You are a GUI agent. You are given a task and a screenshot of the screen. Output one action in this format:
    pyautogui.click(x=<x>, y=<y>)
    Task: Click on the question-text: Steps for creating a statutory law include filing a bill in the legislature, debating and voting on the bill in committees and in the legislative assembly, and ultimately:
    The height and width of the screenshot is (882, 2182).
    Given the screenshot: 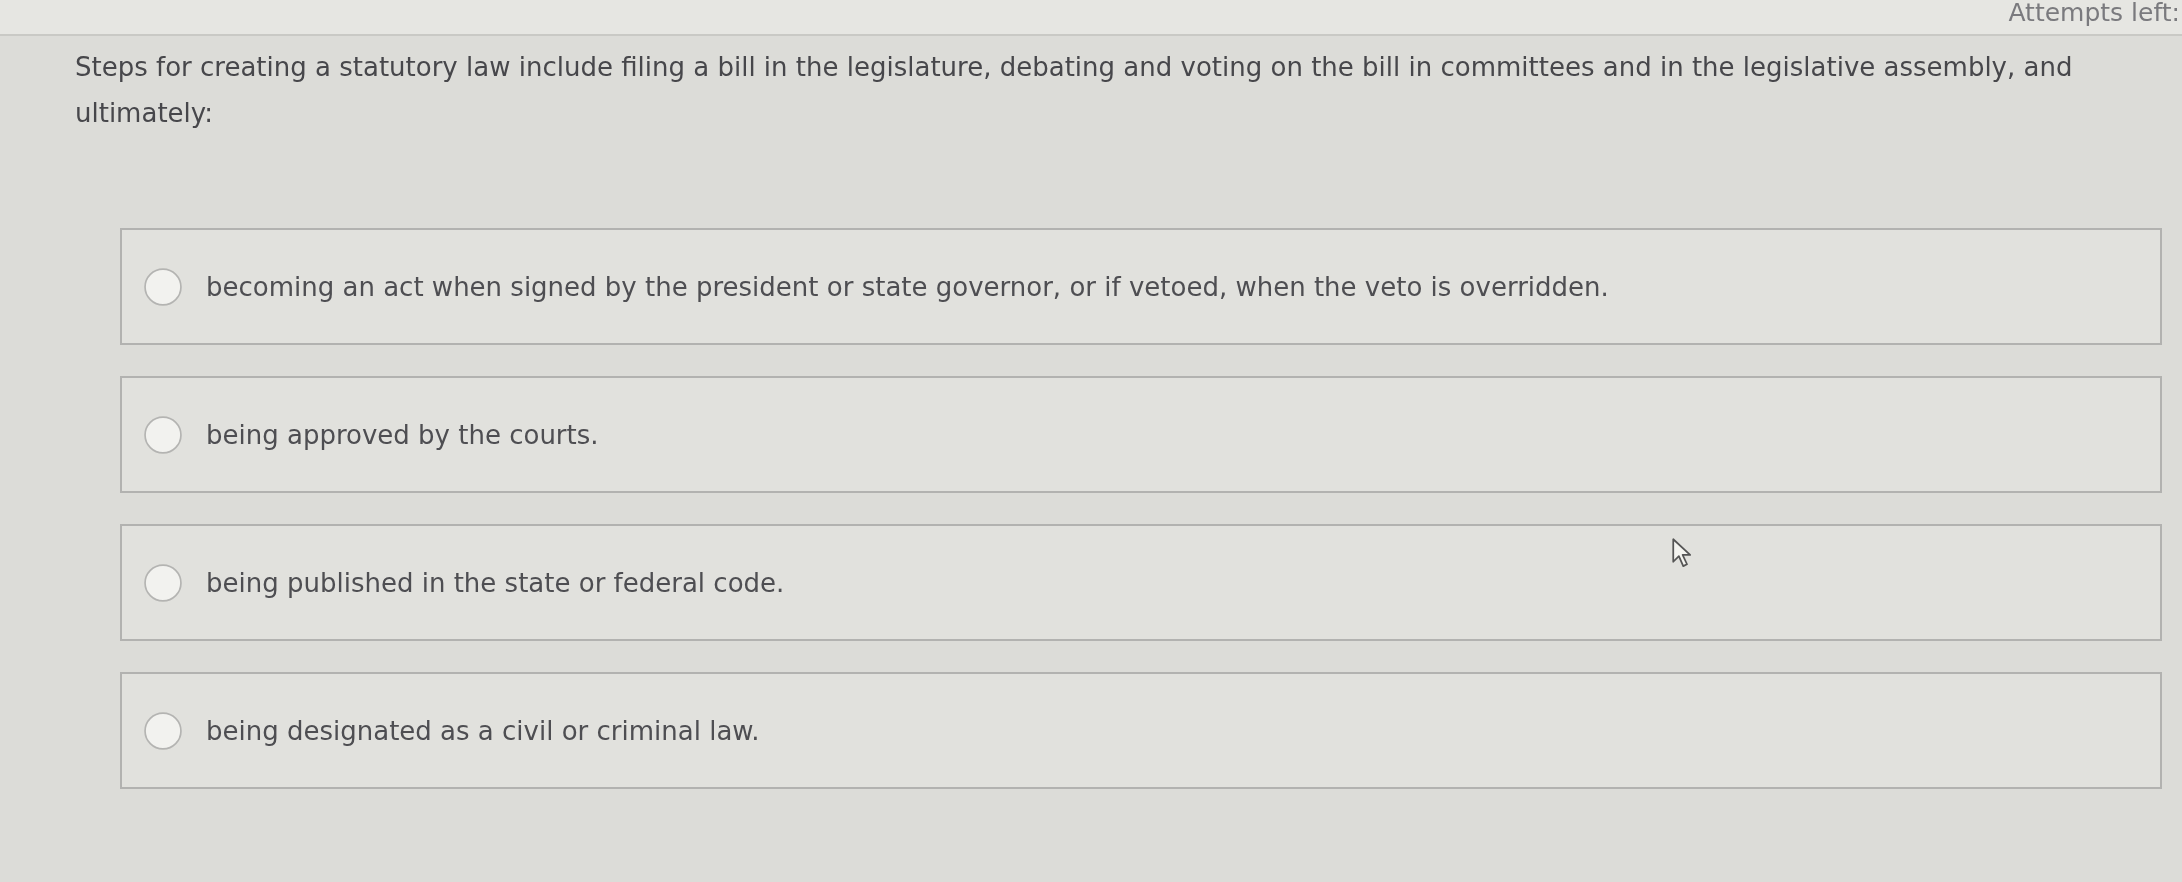 What is the action you would take?
    pyautogui.click(x=1074, y=90)
    